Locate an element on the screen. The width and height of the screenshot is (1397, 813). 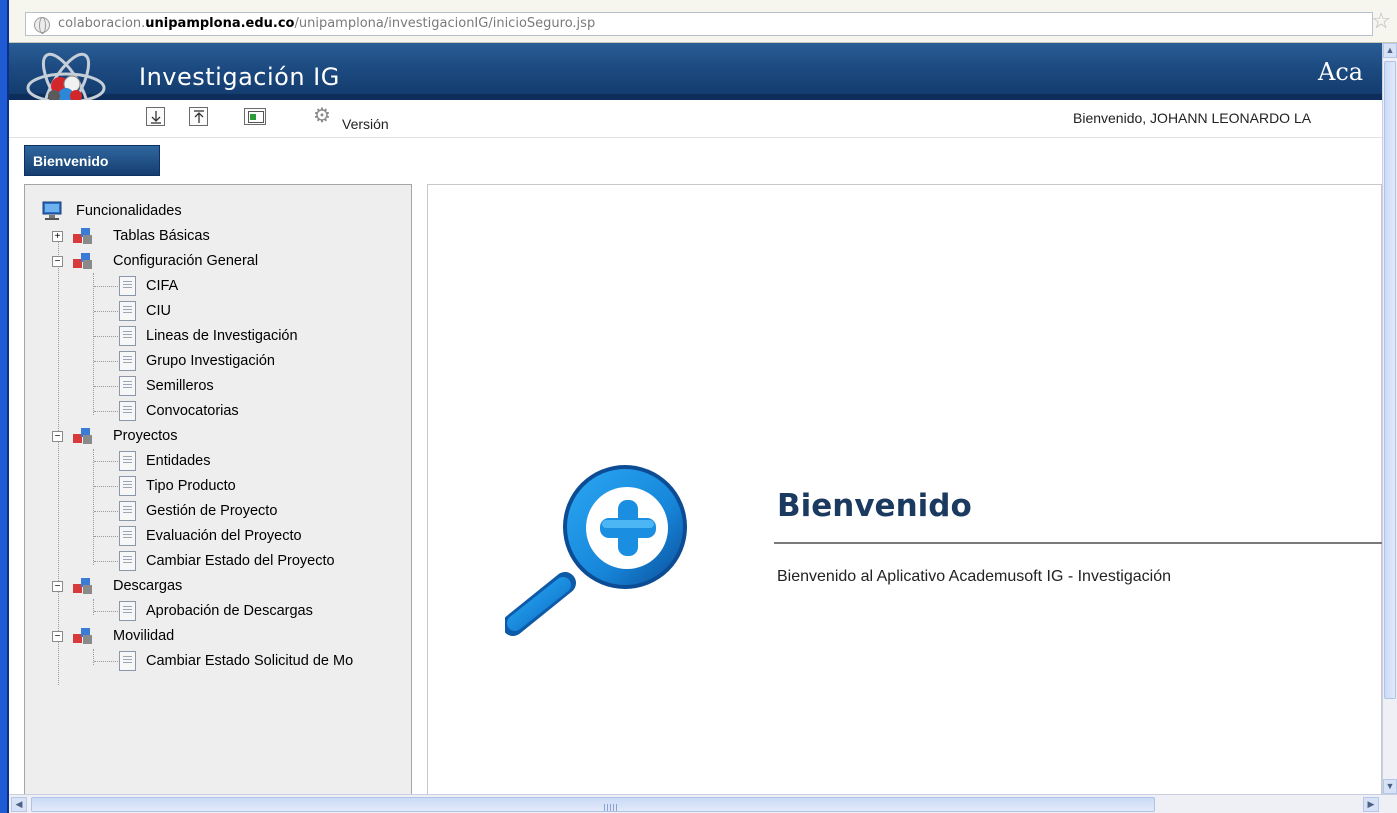
tree-item-semilleros: Semilleros is located at coordinates (259, 386).